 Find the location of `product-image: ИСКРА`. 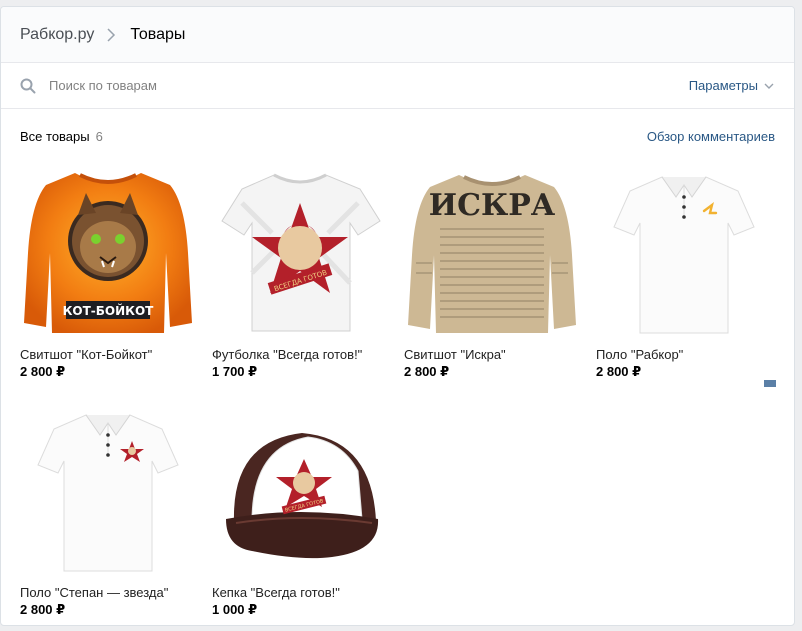

product-image: ИСКРА is located at coordinates (492, 251).